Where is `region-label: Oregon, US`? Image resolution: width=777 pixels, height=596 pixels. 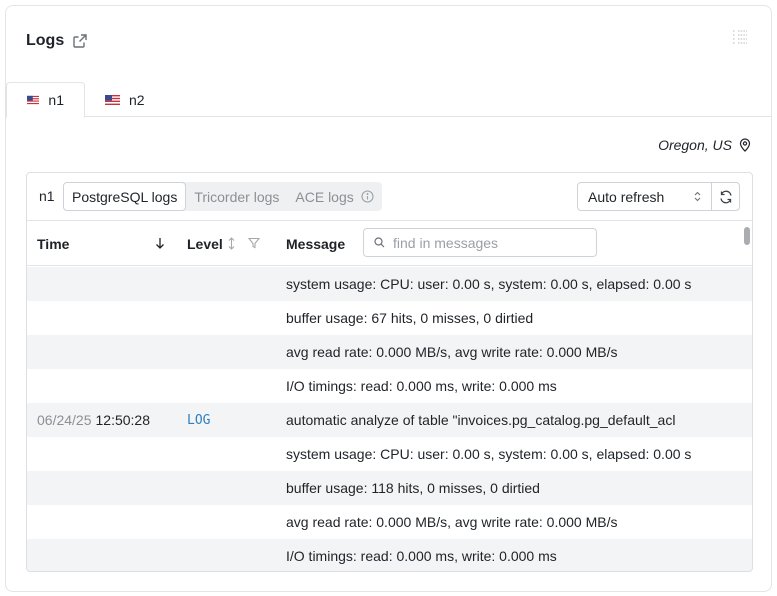 region-label: Oregon, US is located at coordinates (704, 145).